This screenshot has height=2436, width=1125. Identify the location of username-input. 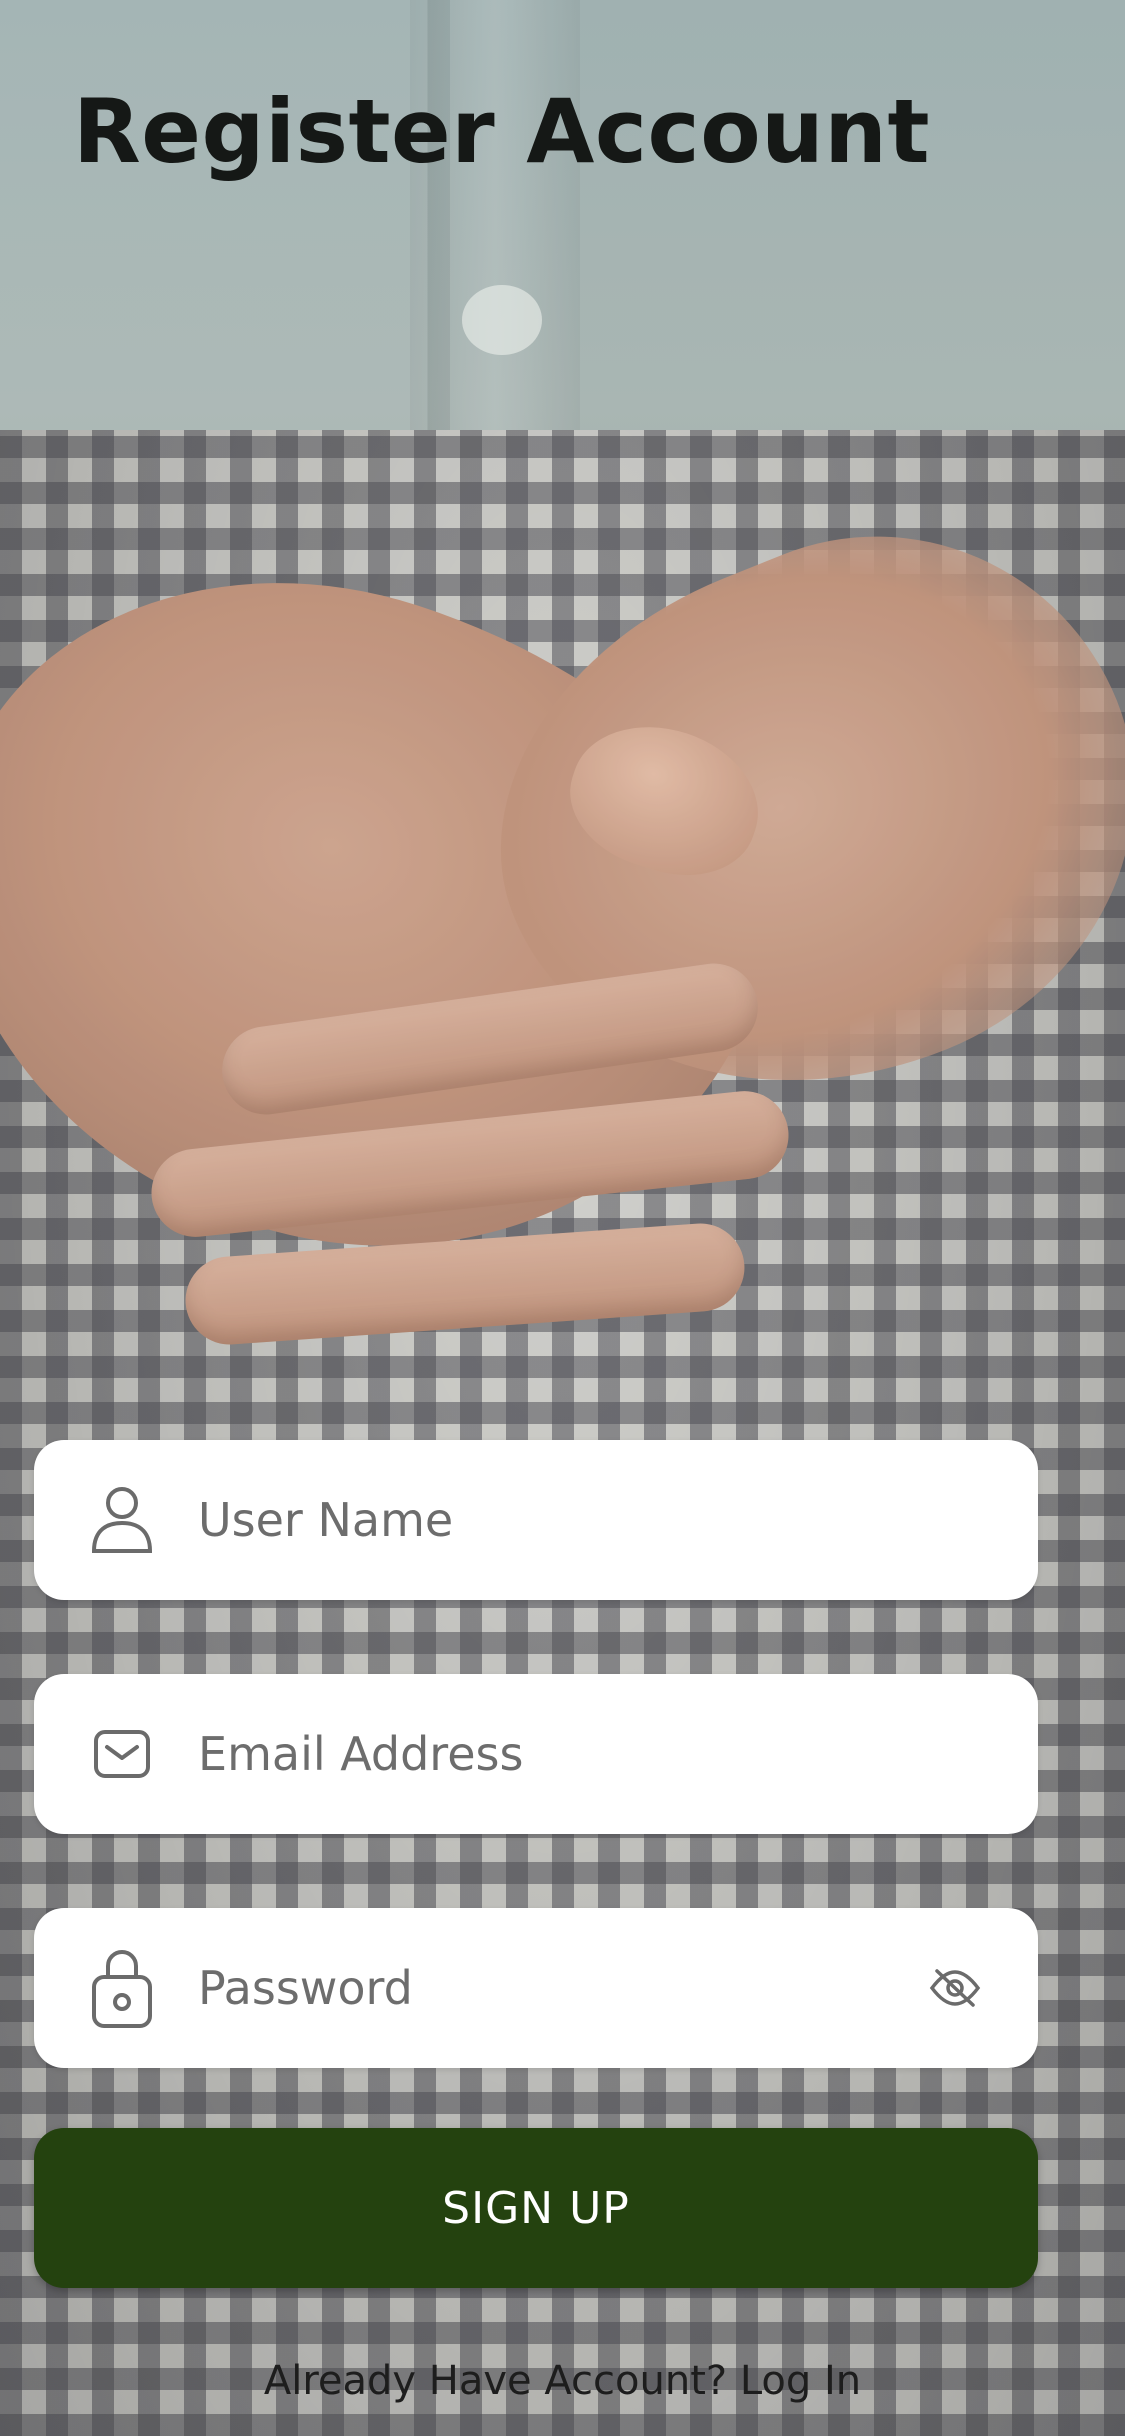
(553, 1520).